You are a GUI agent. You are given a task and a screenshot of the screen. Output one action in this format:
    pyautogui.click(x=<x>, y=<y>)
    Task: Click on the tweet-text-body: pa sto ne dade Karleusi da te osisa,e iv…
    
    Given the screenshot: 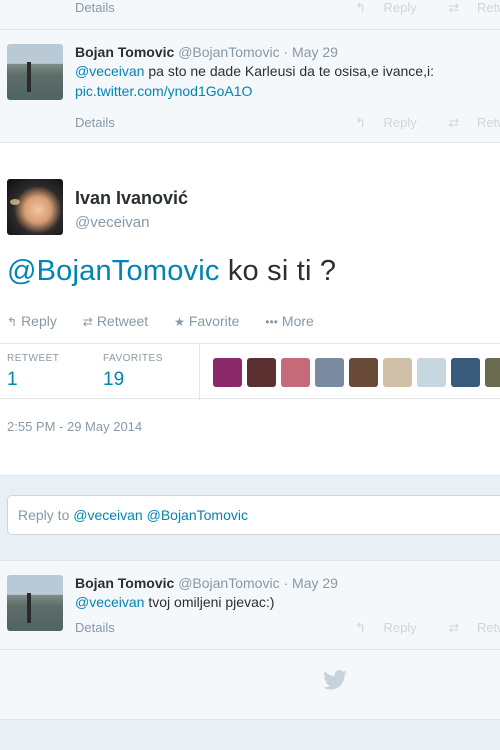 What is the action you would take?
    pyautogui.click(x=289, y=71)
    